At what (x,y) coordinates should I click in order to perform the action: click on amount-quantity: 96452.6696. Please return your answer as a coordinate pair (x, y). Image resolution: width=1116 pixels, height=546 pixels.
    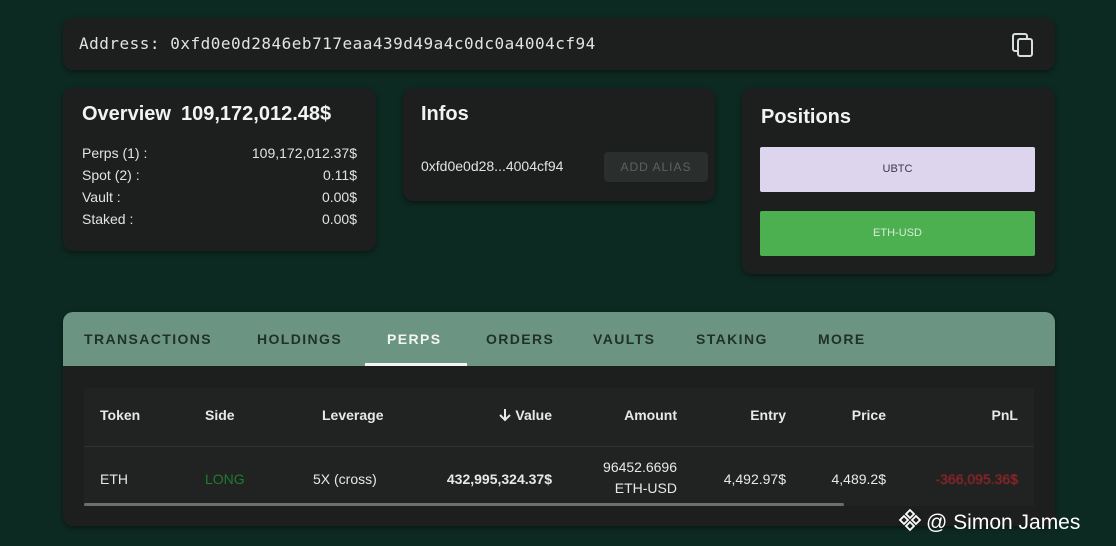
    Looking at the image, I should click on (640, 467).